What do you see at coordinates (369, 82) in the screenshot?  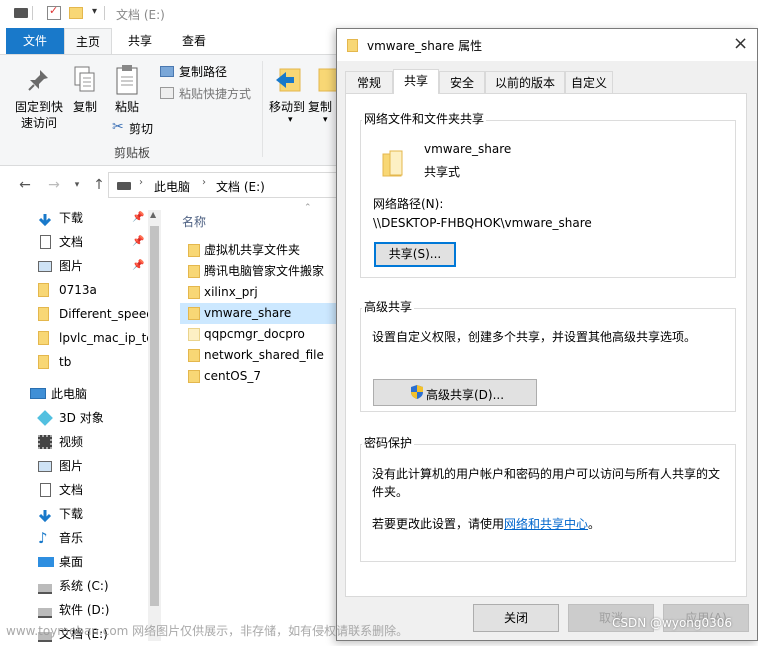 I see `tab-general: 常规` at bounding box center [369, 82].